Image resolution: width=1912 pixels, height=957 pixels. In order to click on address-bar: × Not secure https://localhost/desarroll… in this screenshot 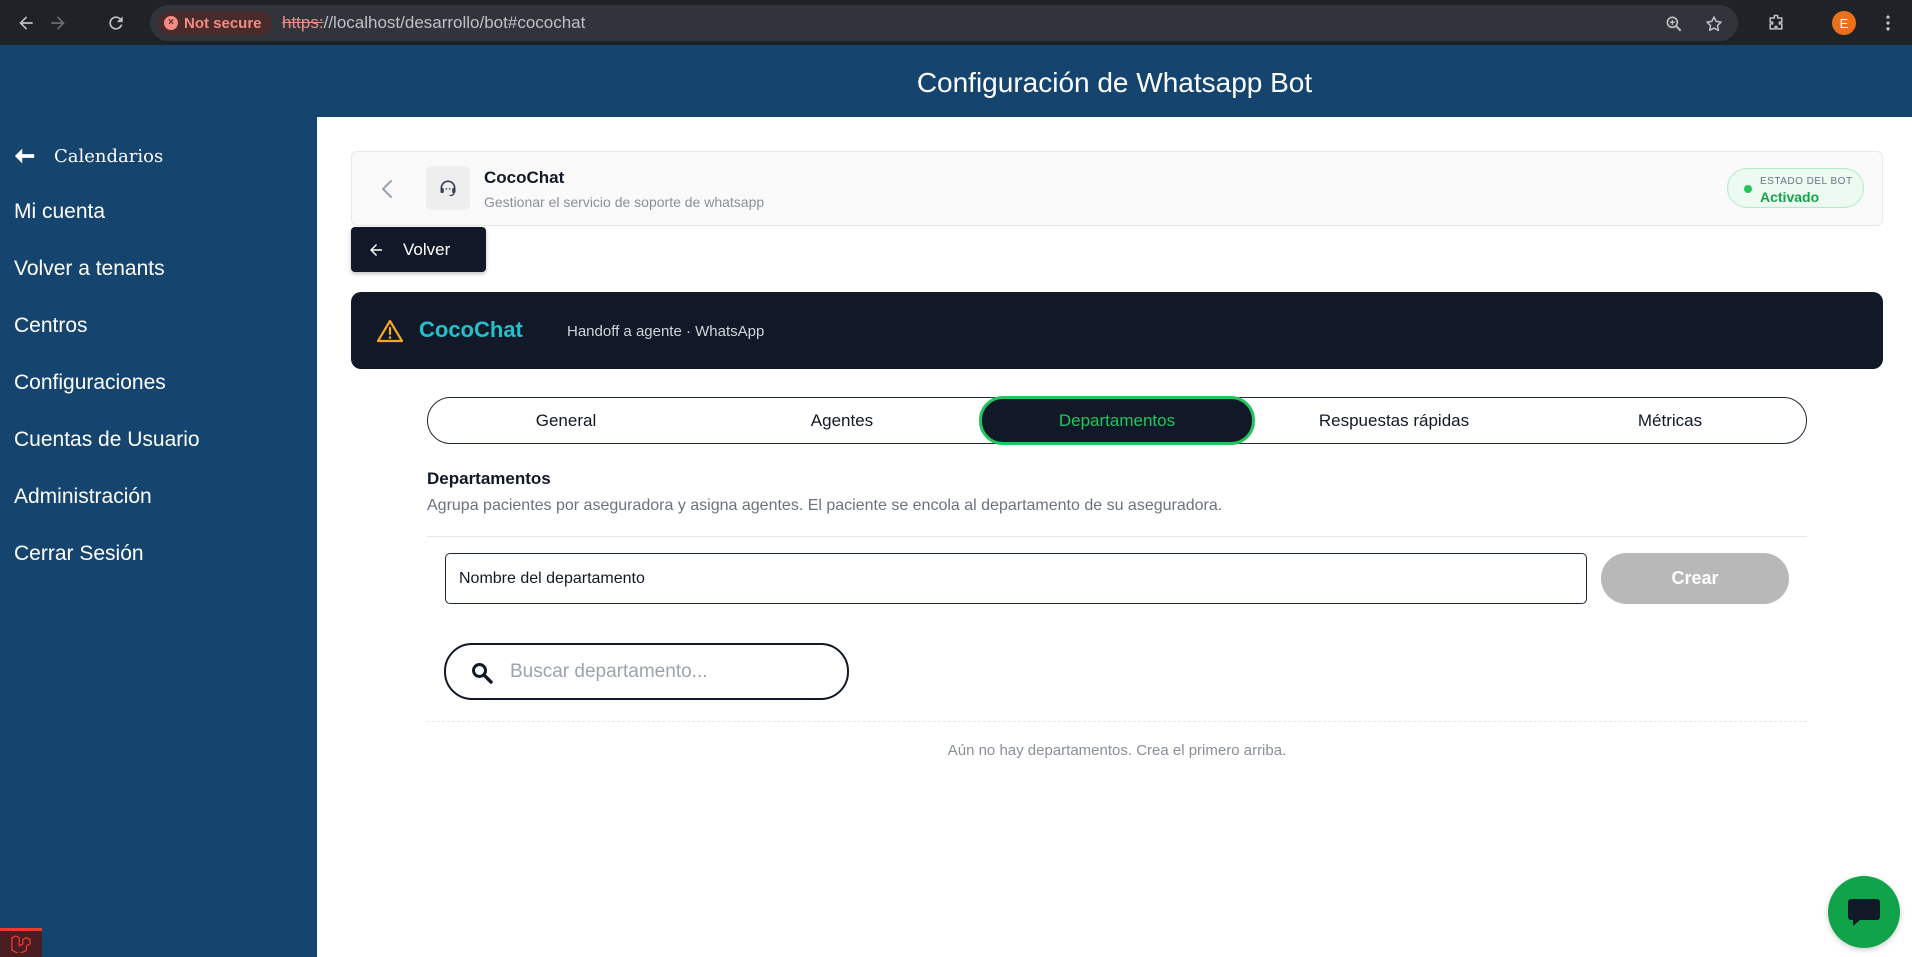, I will do `click(944, 23)`.